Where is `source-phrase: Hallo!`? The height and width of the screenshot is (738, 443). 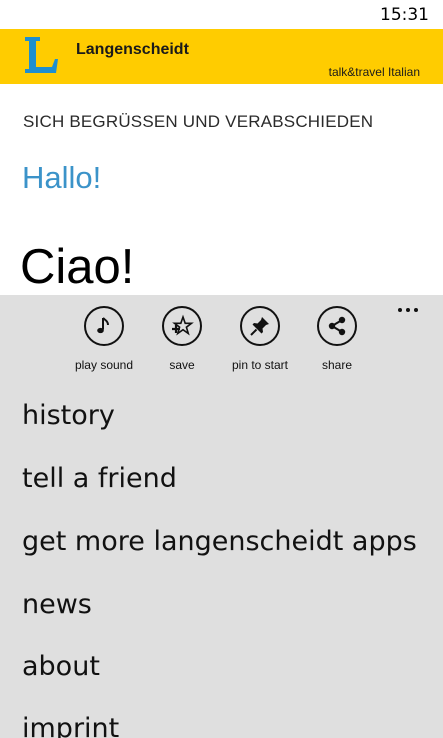
source-phrase: Hallo! is located at coordinates (62, 177).